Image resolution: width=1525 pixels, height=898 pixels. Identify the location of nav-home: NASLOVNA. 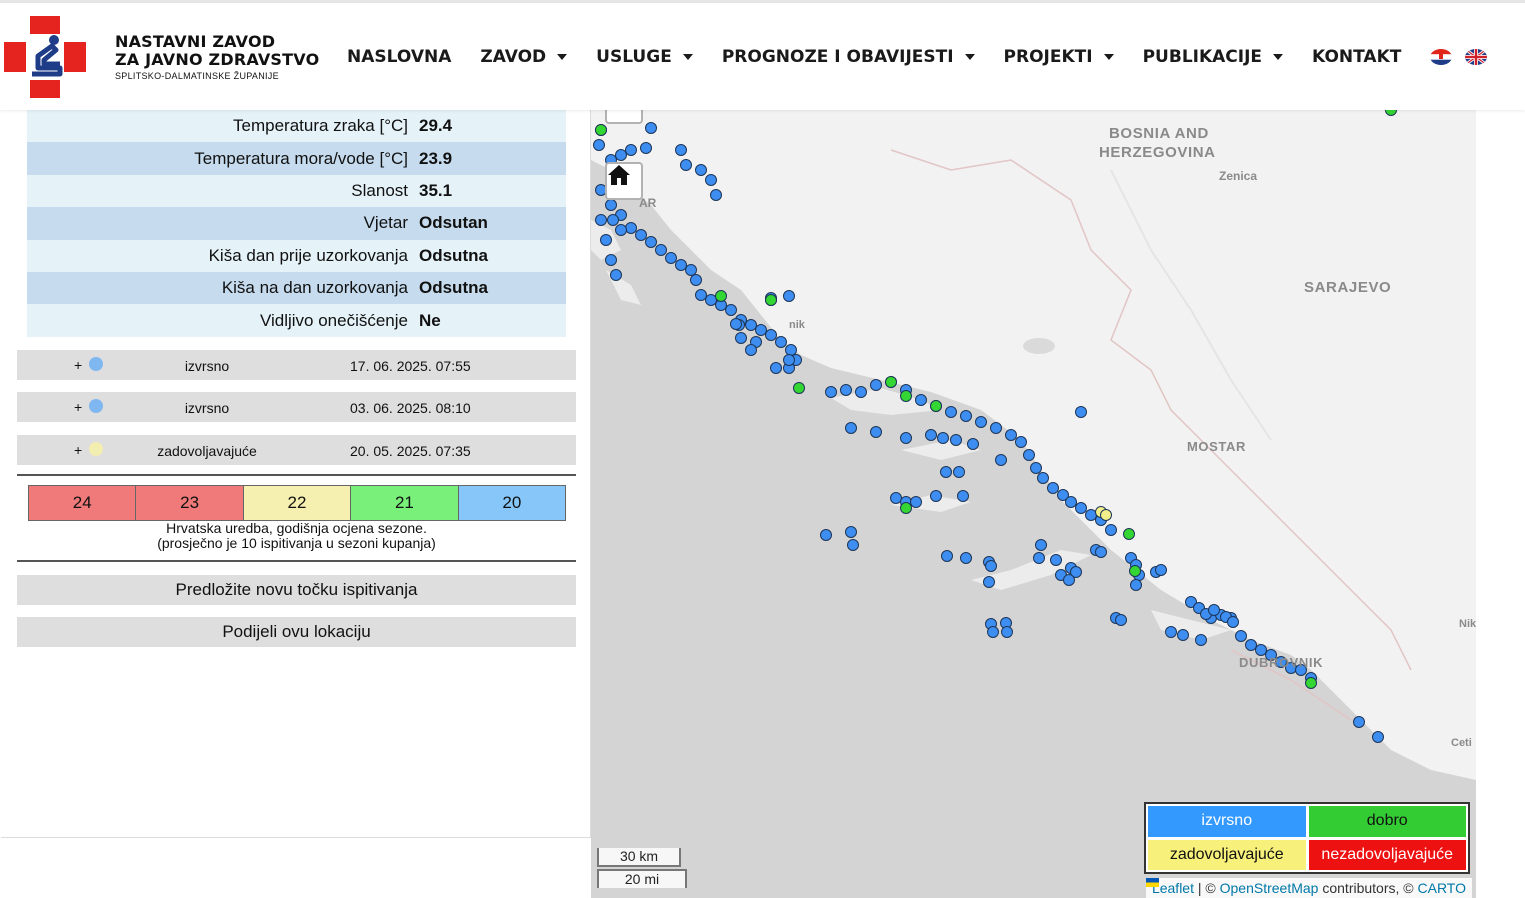
(399, 57).